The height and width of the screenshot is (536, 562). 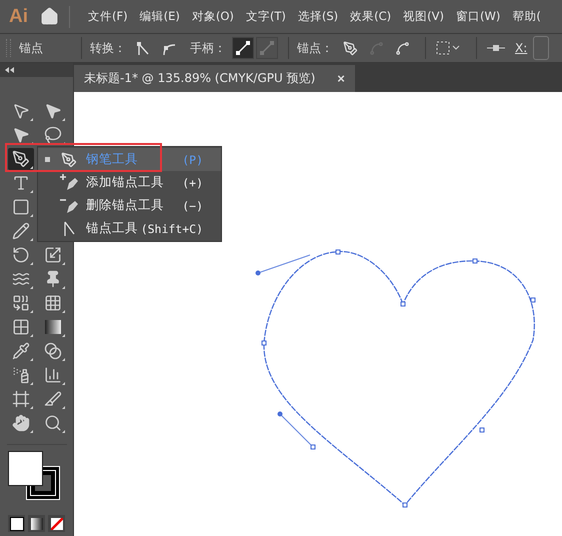 I want to click on rotate-icon, so click(x=21, y=255).